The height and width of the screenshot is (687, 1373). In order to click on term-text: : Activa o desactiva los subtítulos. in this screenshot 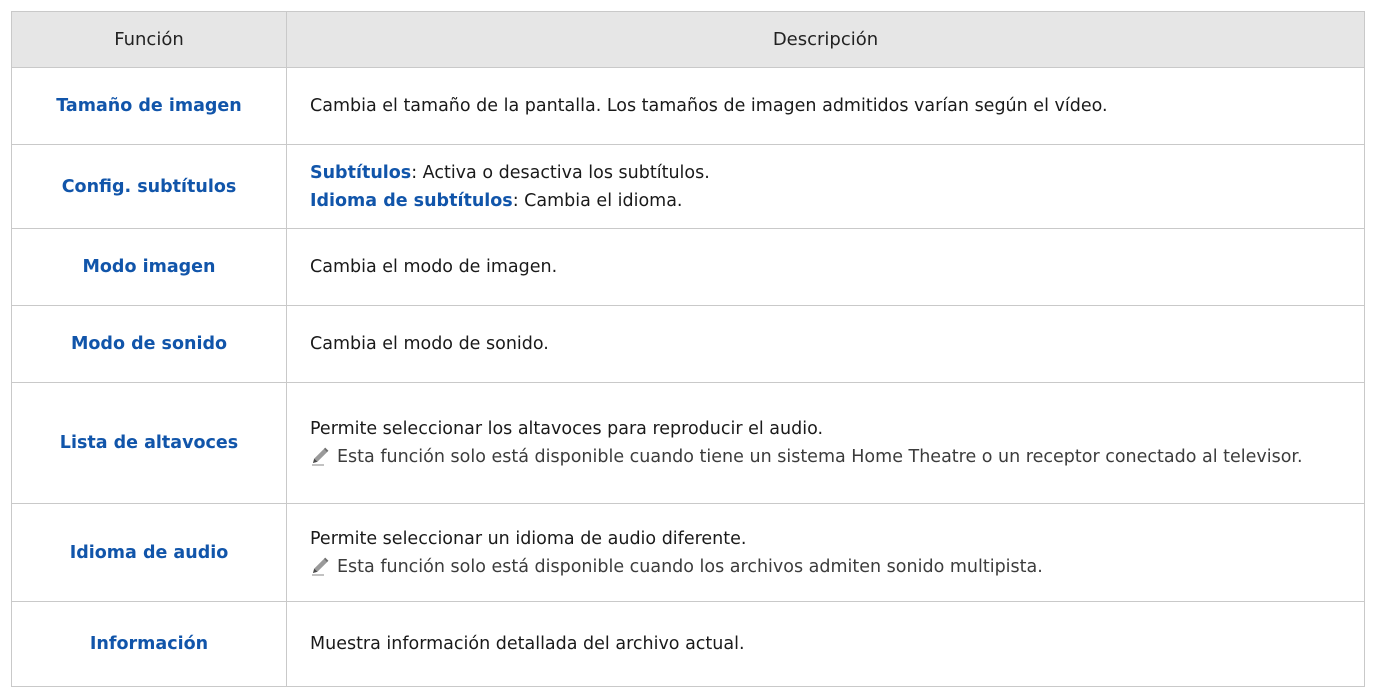, I will do `click(560, 172)`.